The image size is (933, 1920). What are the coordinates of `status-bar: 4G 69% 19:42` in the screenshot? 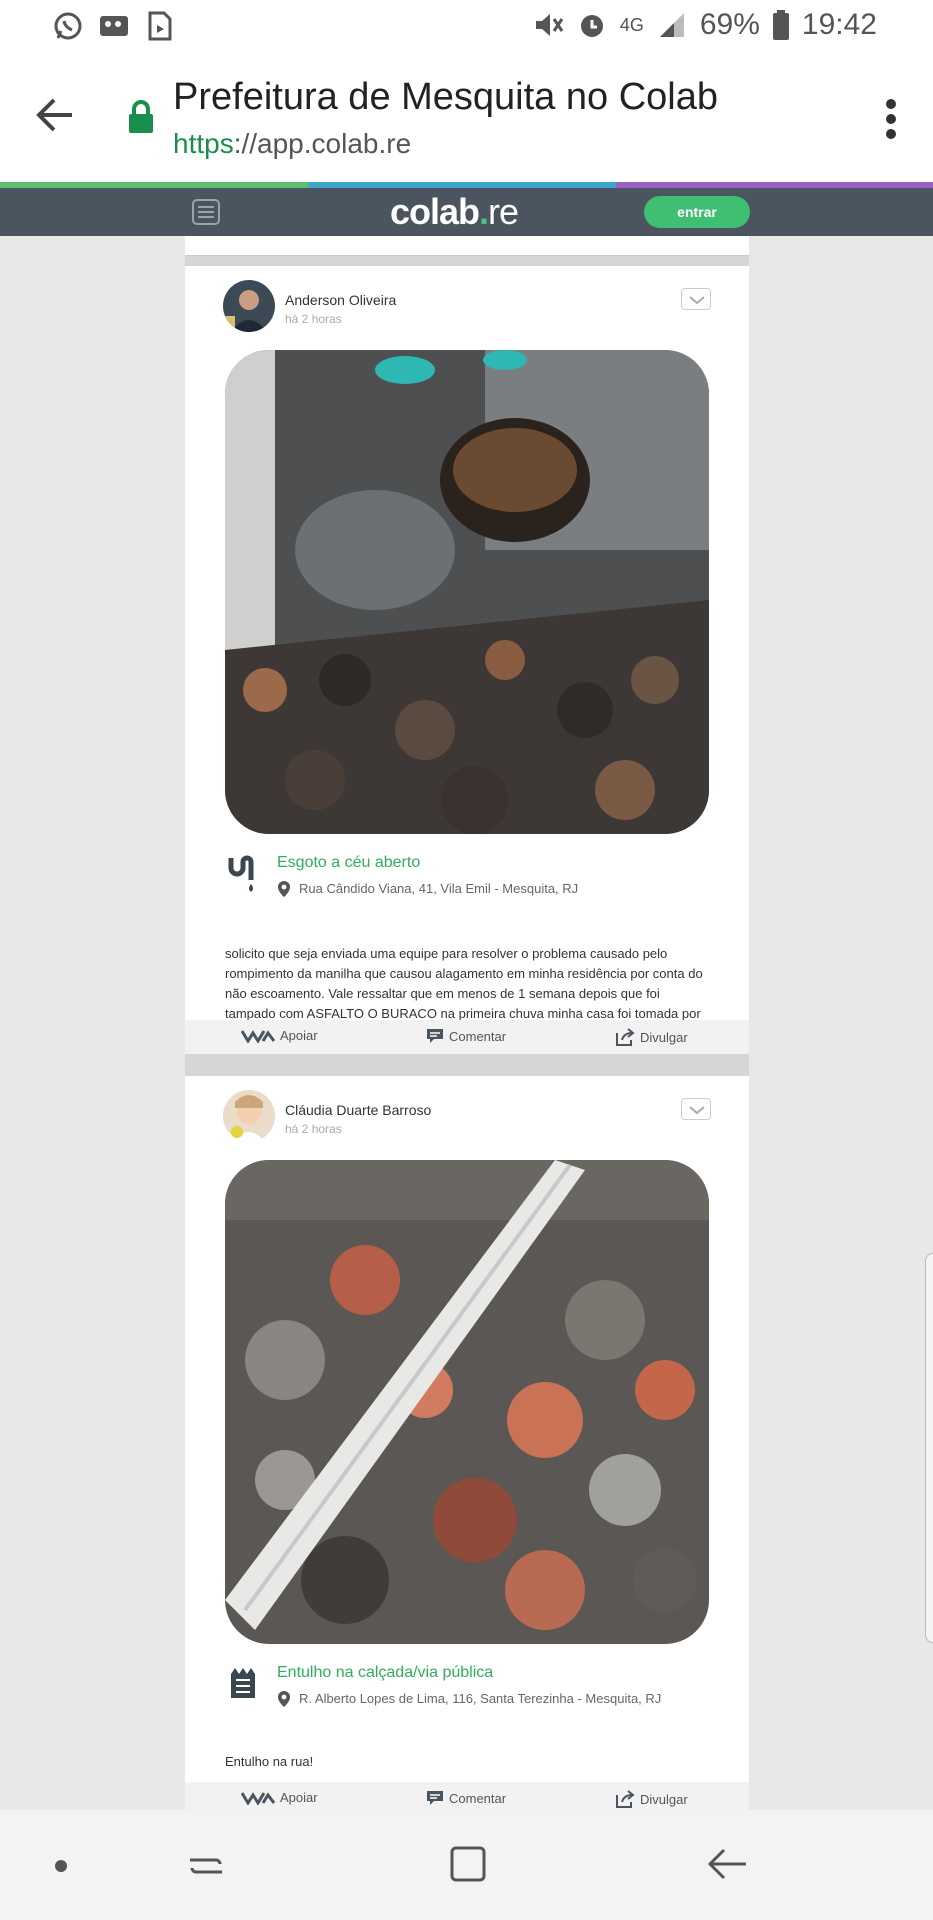 It's located at (466, 27).